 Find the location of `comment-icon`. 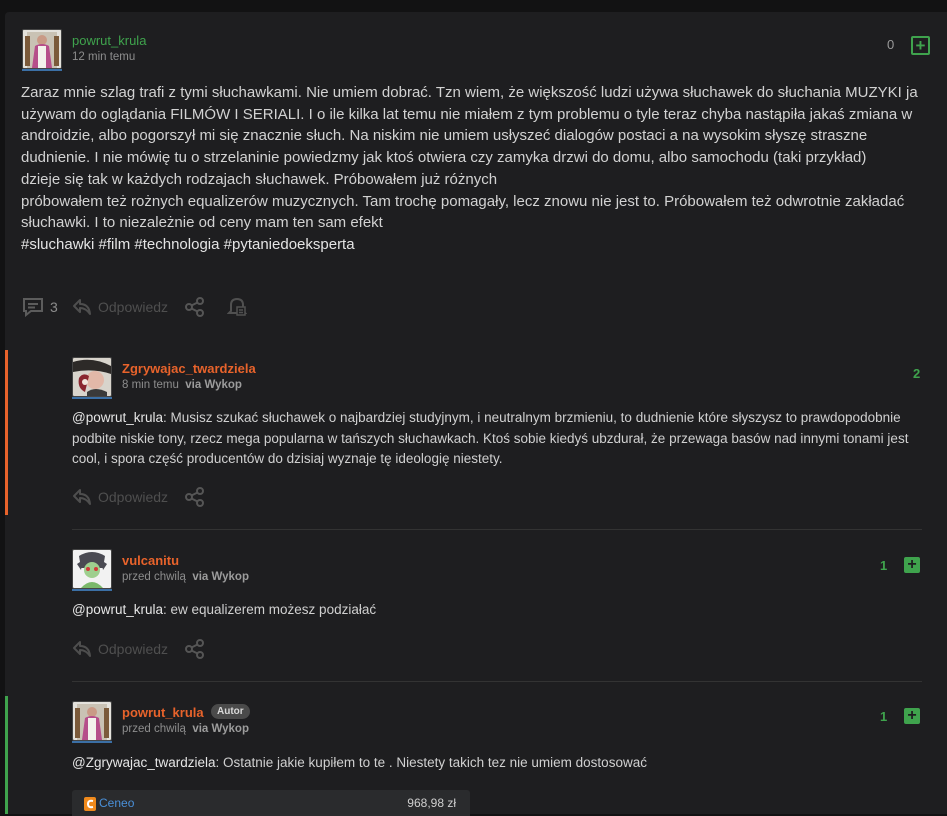

comment-icon is located at coordinates (33, 307).